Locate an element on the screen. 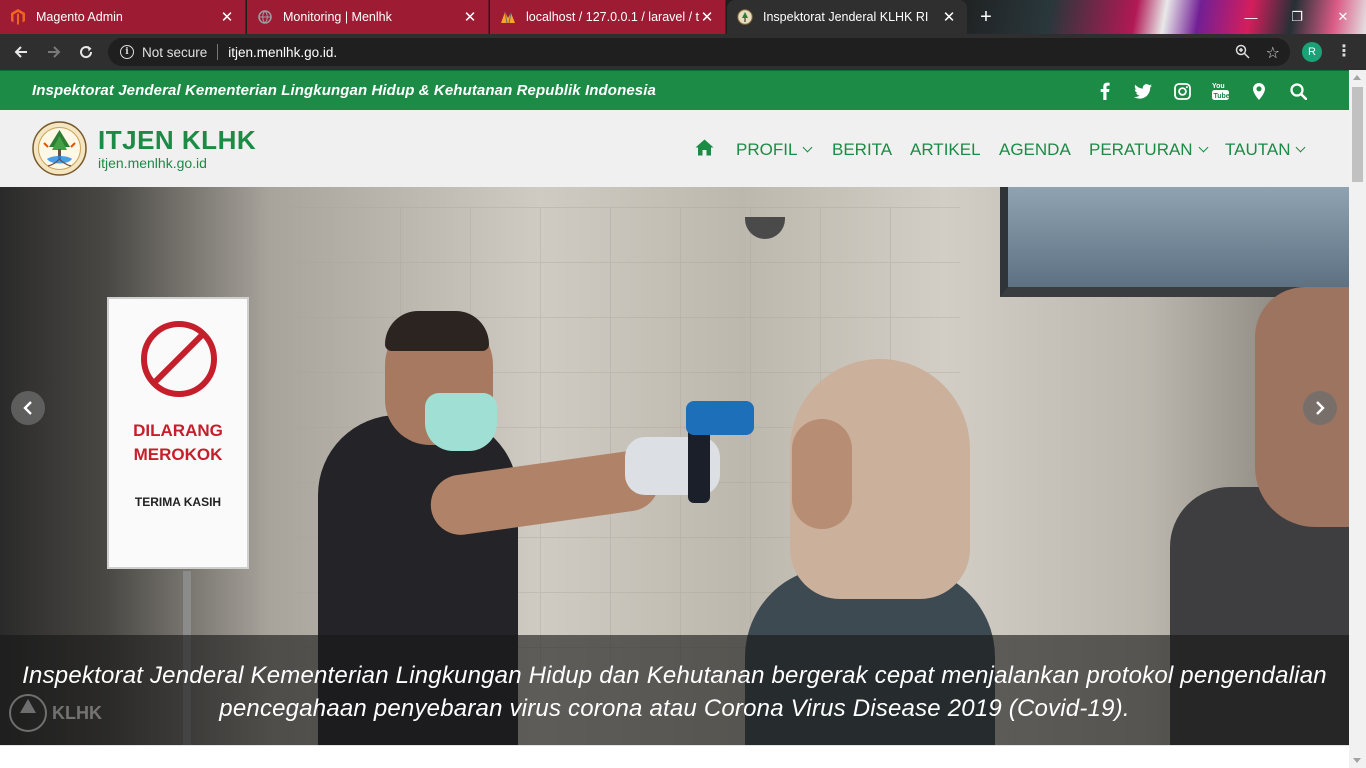 This screenshot has height=768, width=1366. svg-text: Tube is located at coordinates (1221, 96).